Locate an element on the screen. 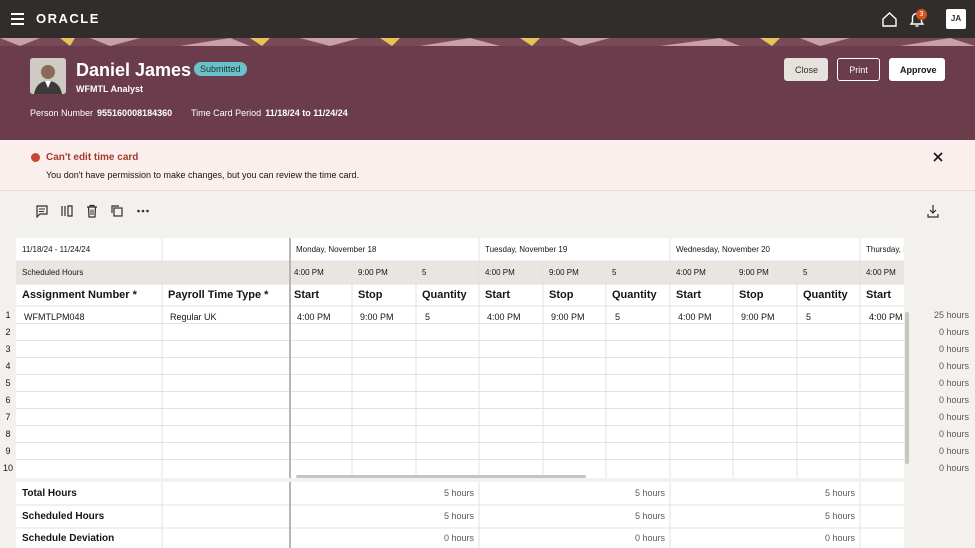 The image size is (975, 548). day-header: Thursday, N is located at coordinates (885, 249).